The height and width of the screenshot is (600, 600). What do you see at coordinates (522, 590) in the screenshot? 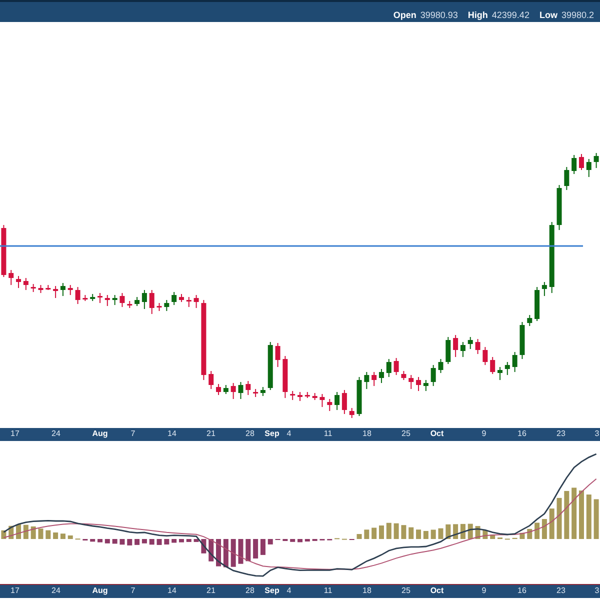
I see `axis-label: 16` at bounding box center [522, 590].